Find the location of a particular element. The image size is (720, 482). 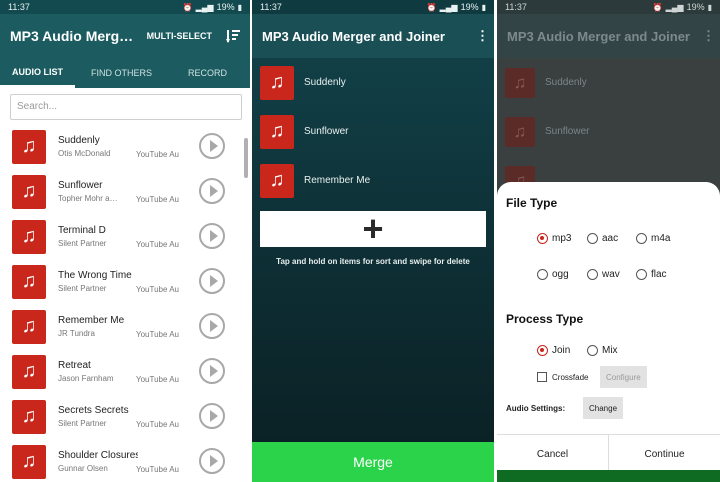

list-item: ♫ Remember Me is located at coordinates (373, 180).